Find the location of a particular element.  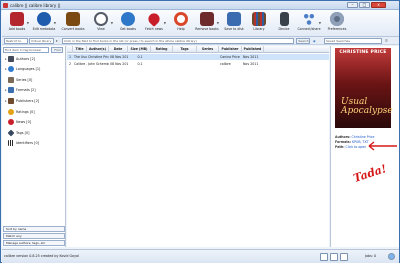

save-to-disk-button: Save to disk is located at coordinates (234, 23).